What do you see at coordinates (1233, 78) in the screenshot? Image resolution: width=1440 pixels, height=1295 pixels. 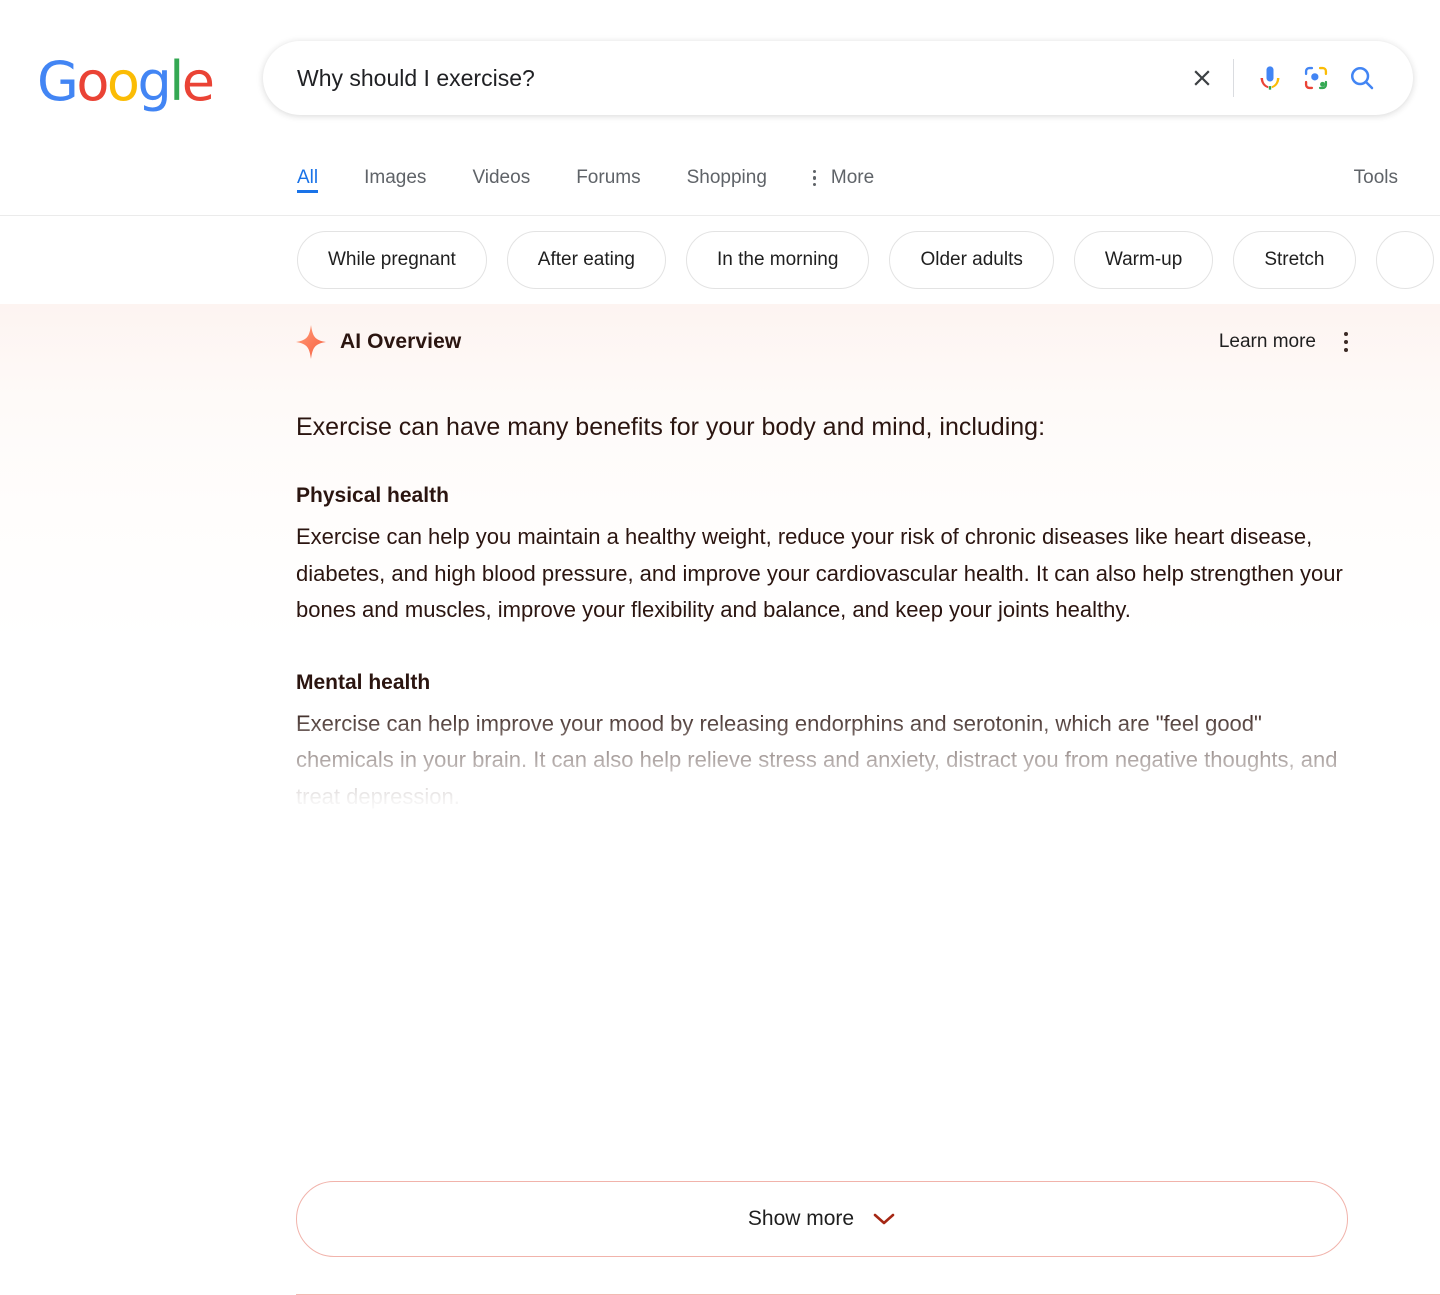 I see `search-actions-divider` at bounding box center [1233, 78].